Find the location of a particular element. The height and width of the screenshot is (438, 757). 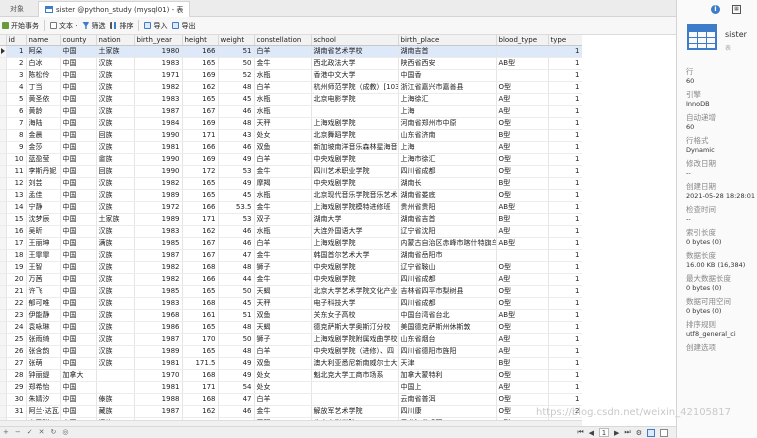

table-row: 28 钟丽缇 加拿大 1970 168 49 处女 魁北克大学工商市场系 加拿大蒙特利 O型 1 is located at coordinates (291, 375).